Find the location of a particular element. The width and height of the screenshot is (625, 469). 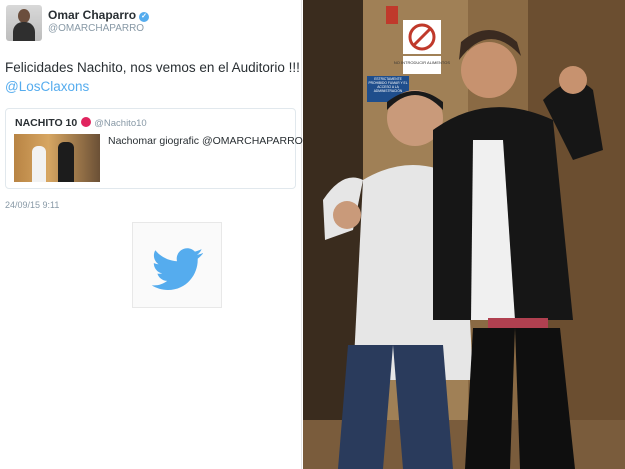

twitter-bird-icon is located at coordinates (177, 269).